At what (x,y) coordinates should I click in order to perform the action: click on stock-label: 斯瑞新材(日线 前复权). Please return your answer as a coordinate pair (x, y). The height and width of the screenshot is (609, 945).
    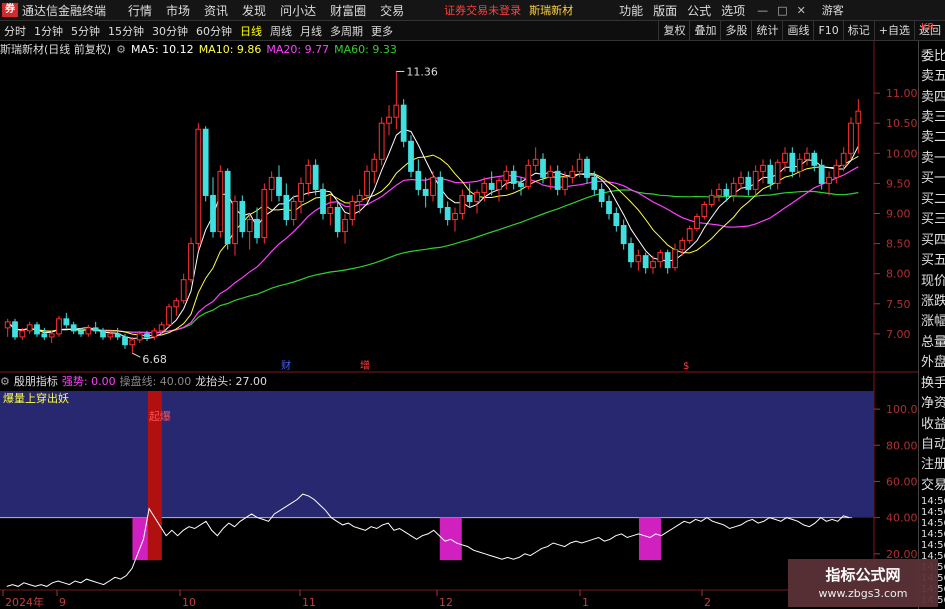
    Looking at the image, I should click on (56, 49).